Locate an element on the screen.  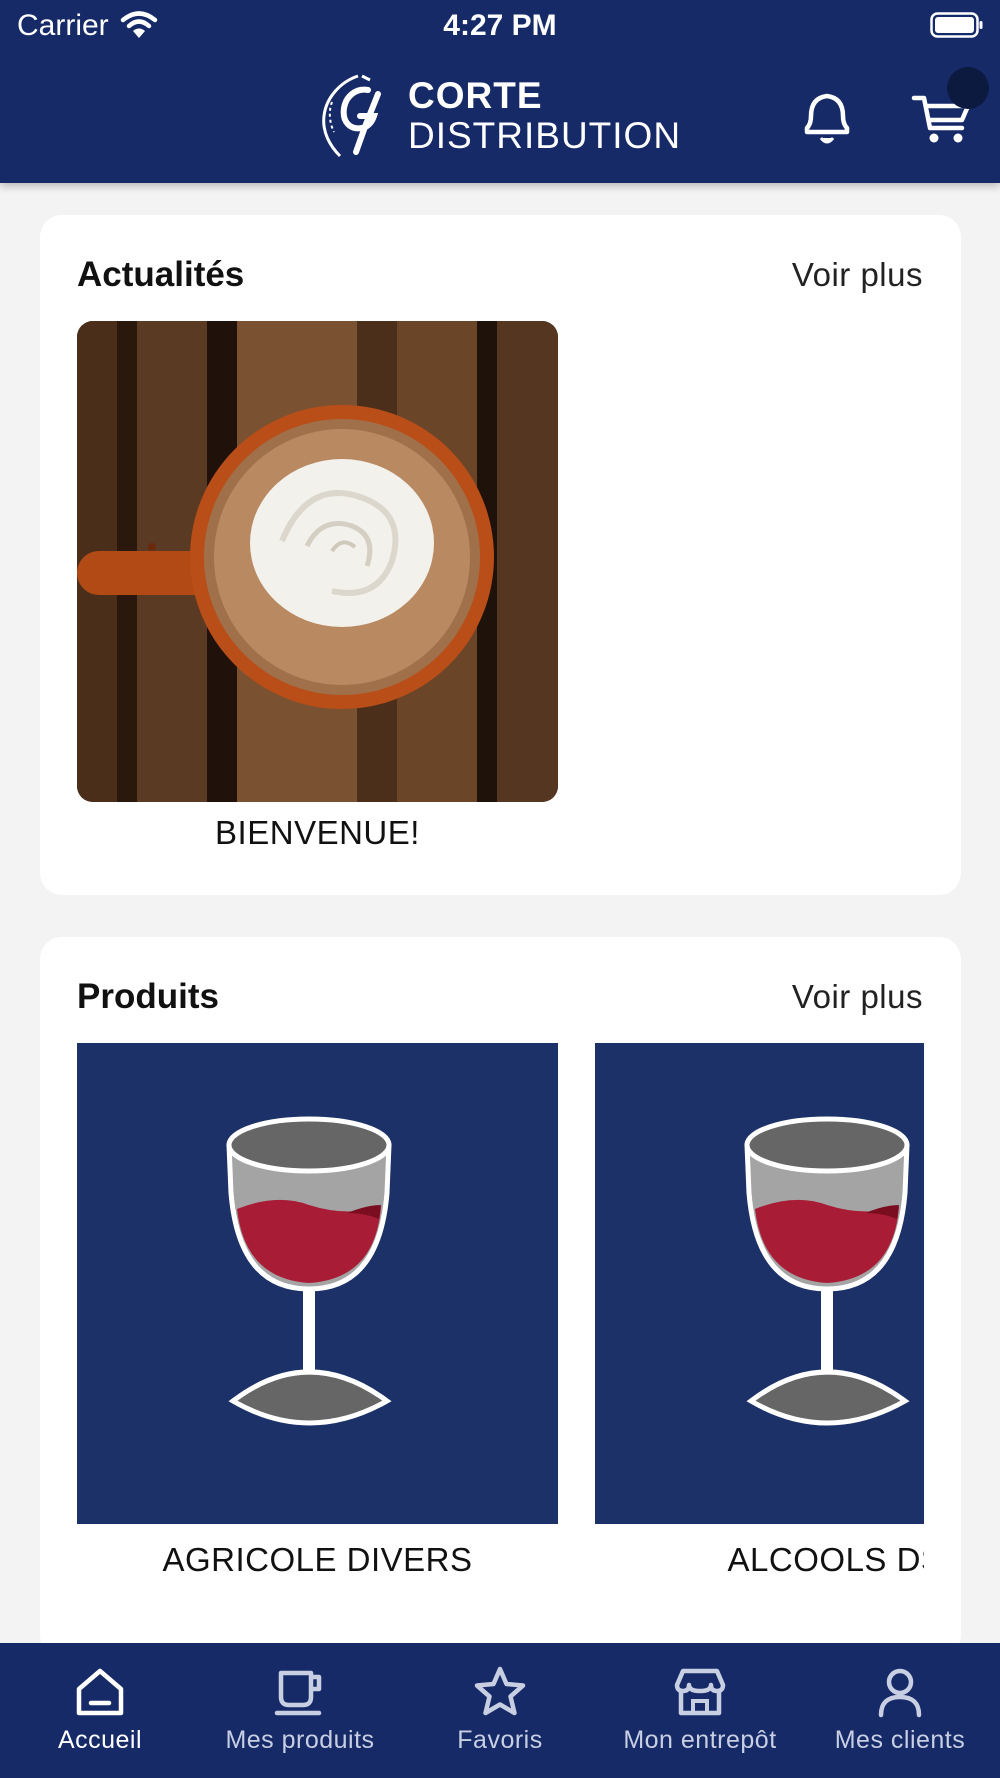
tab-mon-entrepot: Mon entrepôt is located at coordinates (700, 1710).